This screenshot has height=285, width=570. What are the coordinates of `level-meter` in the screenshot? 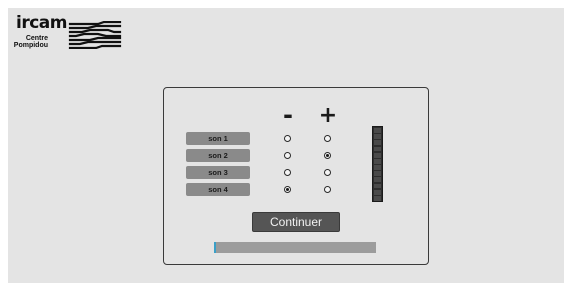 It's located at (377, 164).